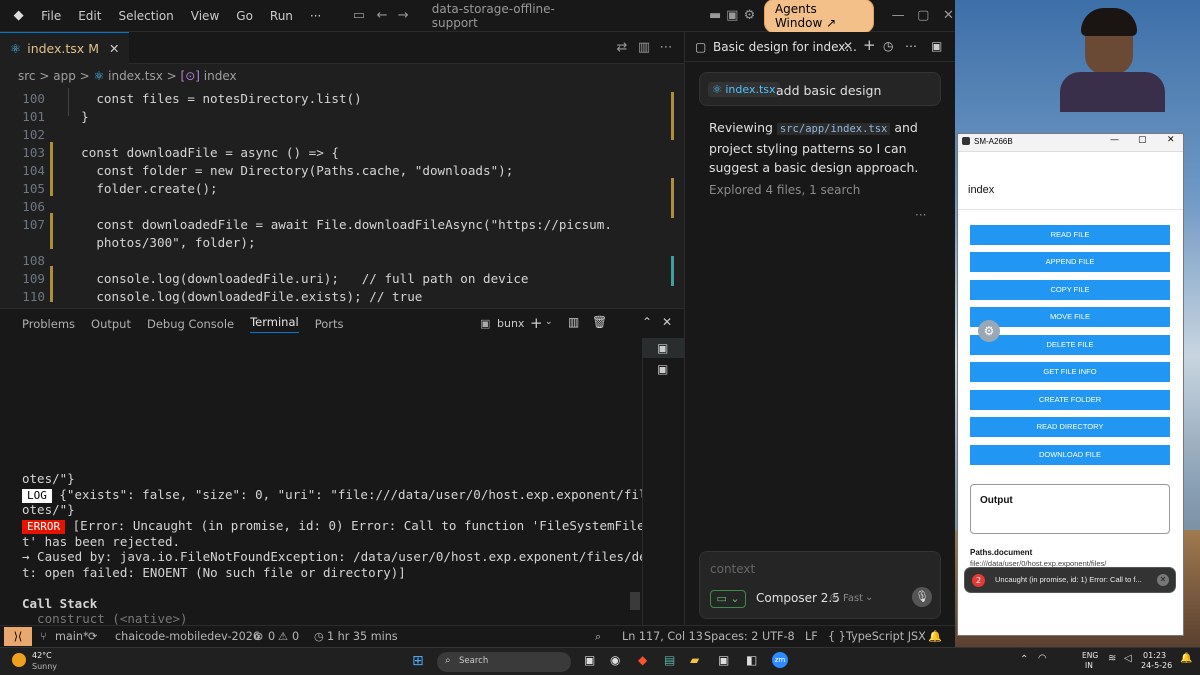  What do you see at coordinates (1070, 235) in the screenshot?
I see `read-file-button: READ FILE` at bounding box center [1070, 235].